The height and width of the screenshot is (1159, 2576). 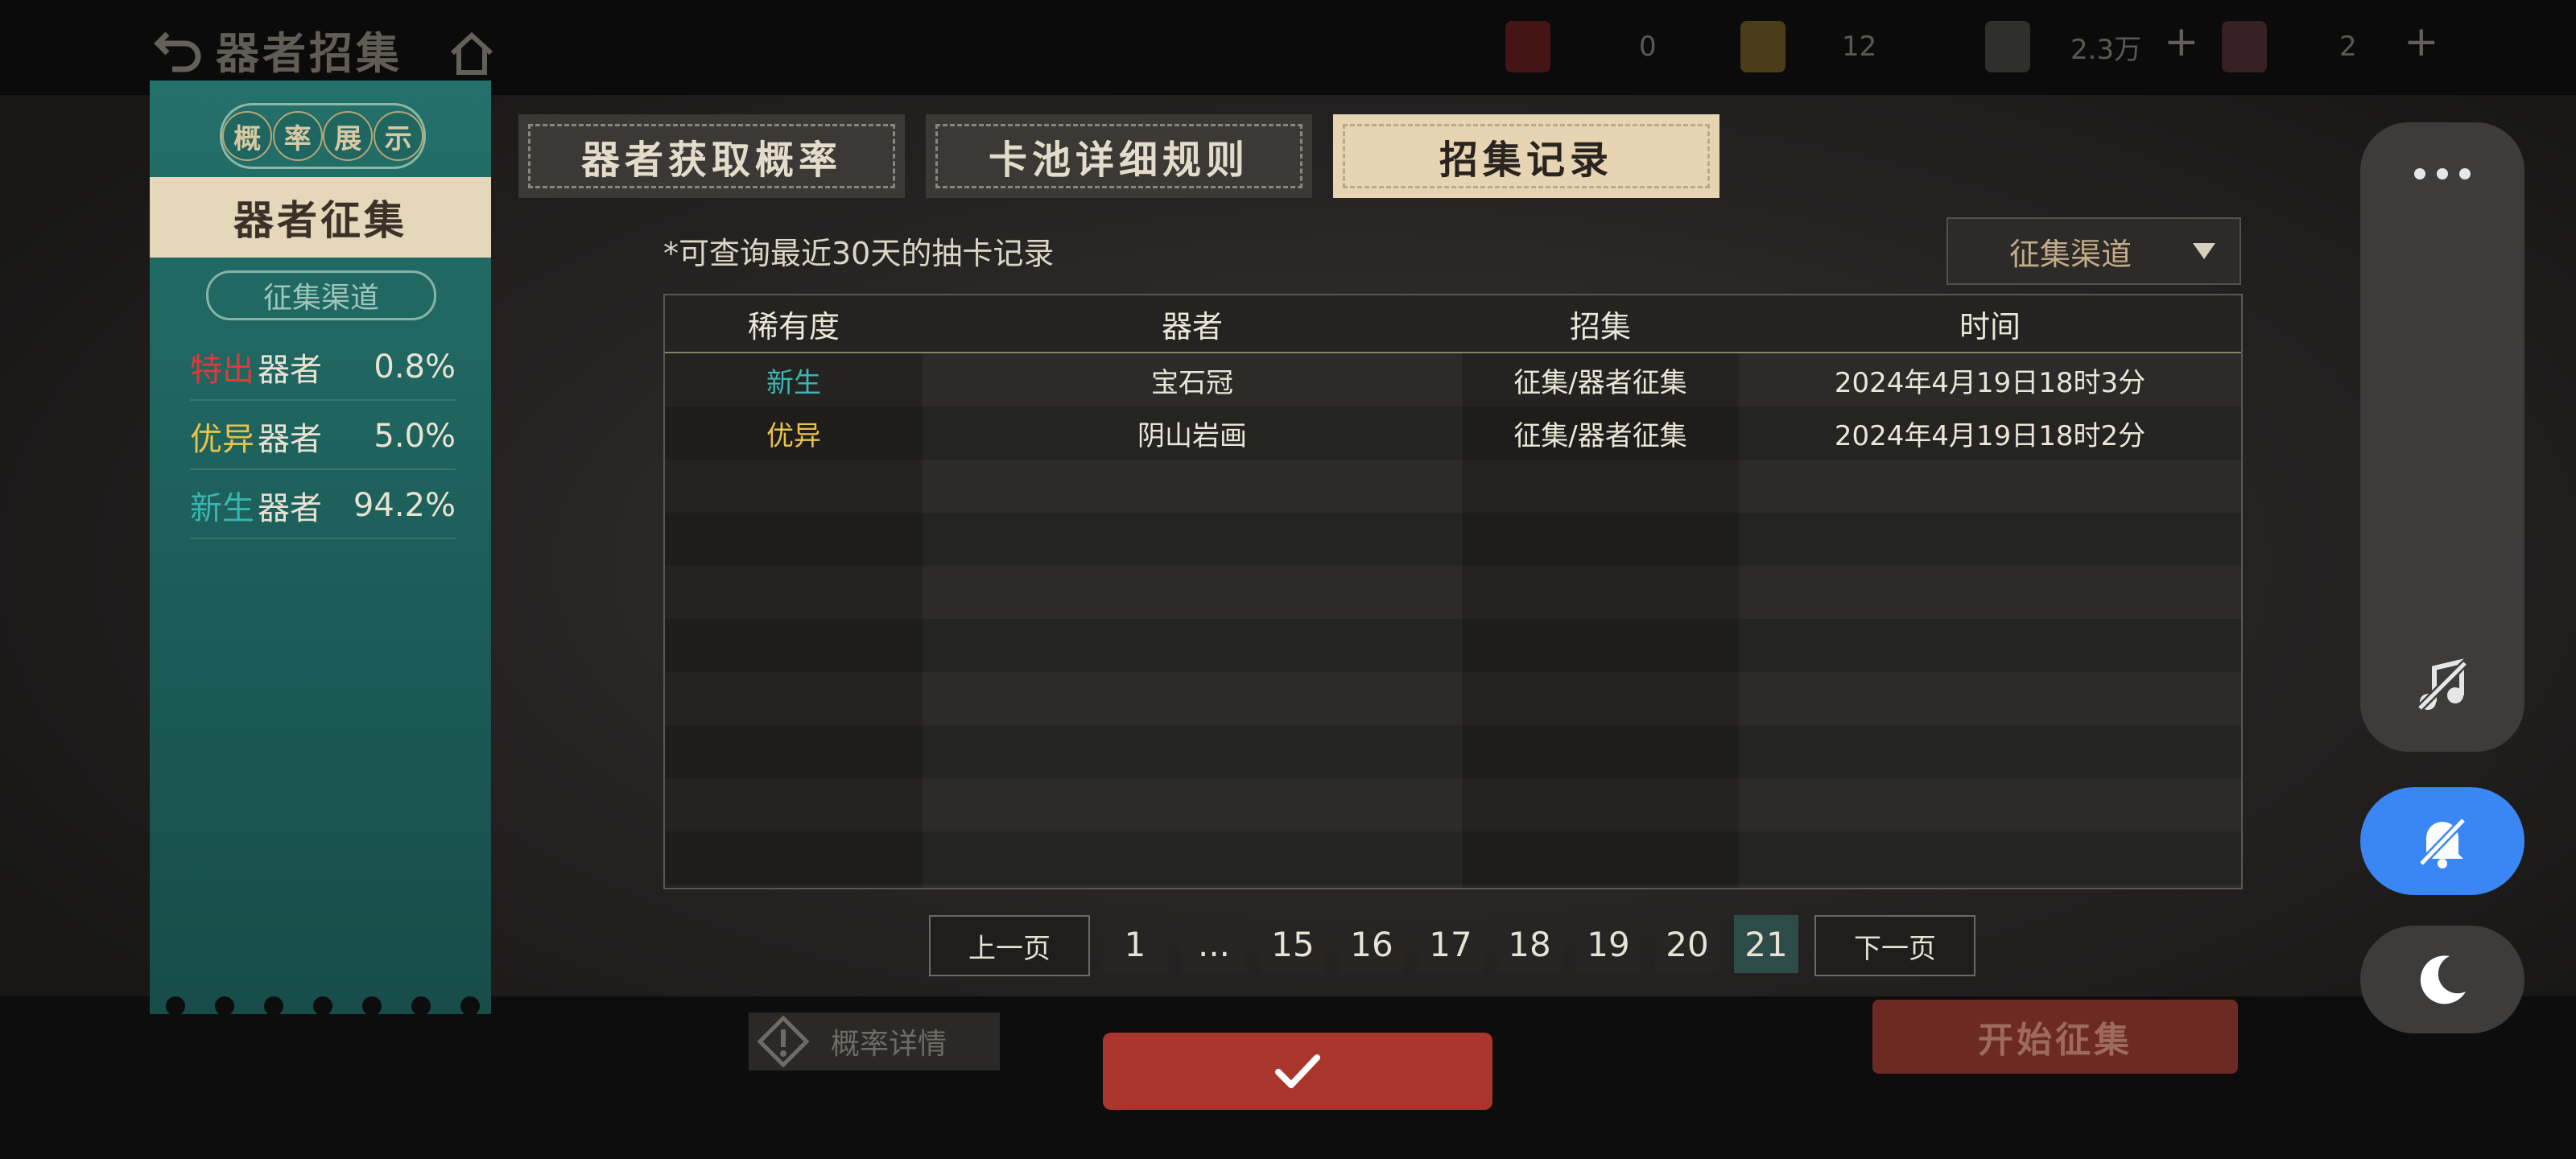 What do you see at coordinates (323, 1006) in the screenshot?
I see `ticket-perforation` at bounding box center [323, 1006].